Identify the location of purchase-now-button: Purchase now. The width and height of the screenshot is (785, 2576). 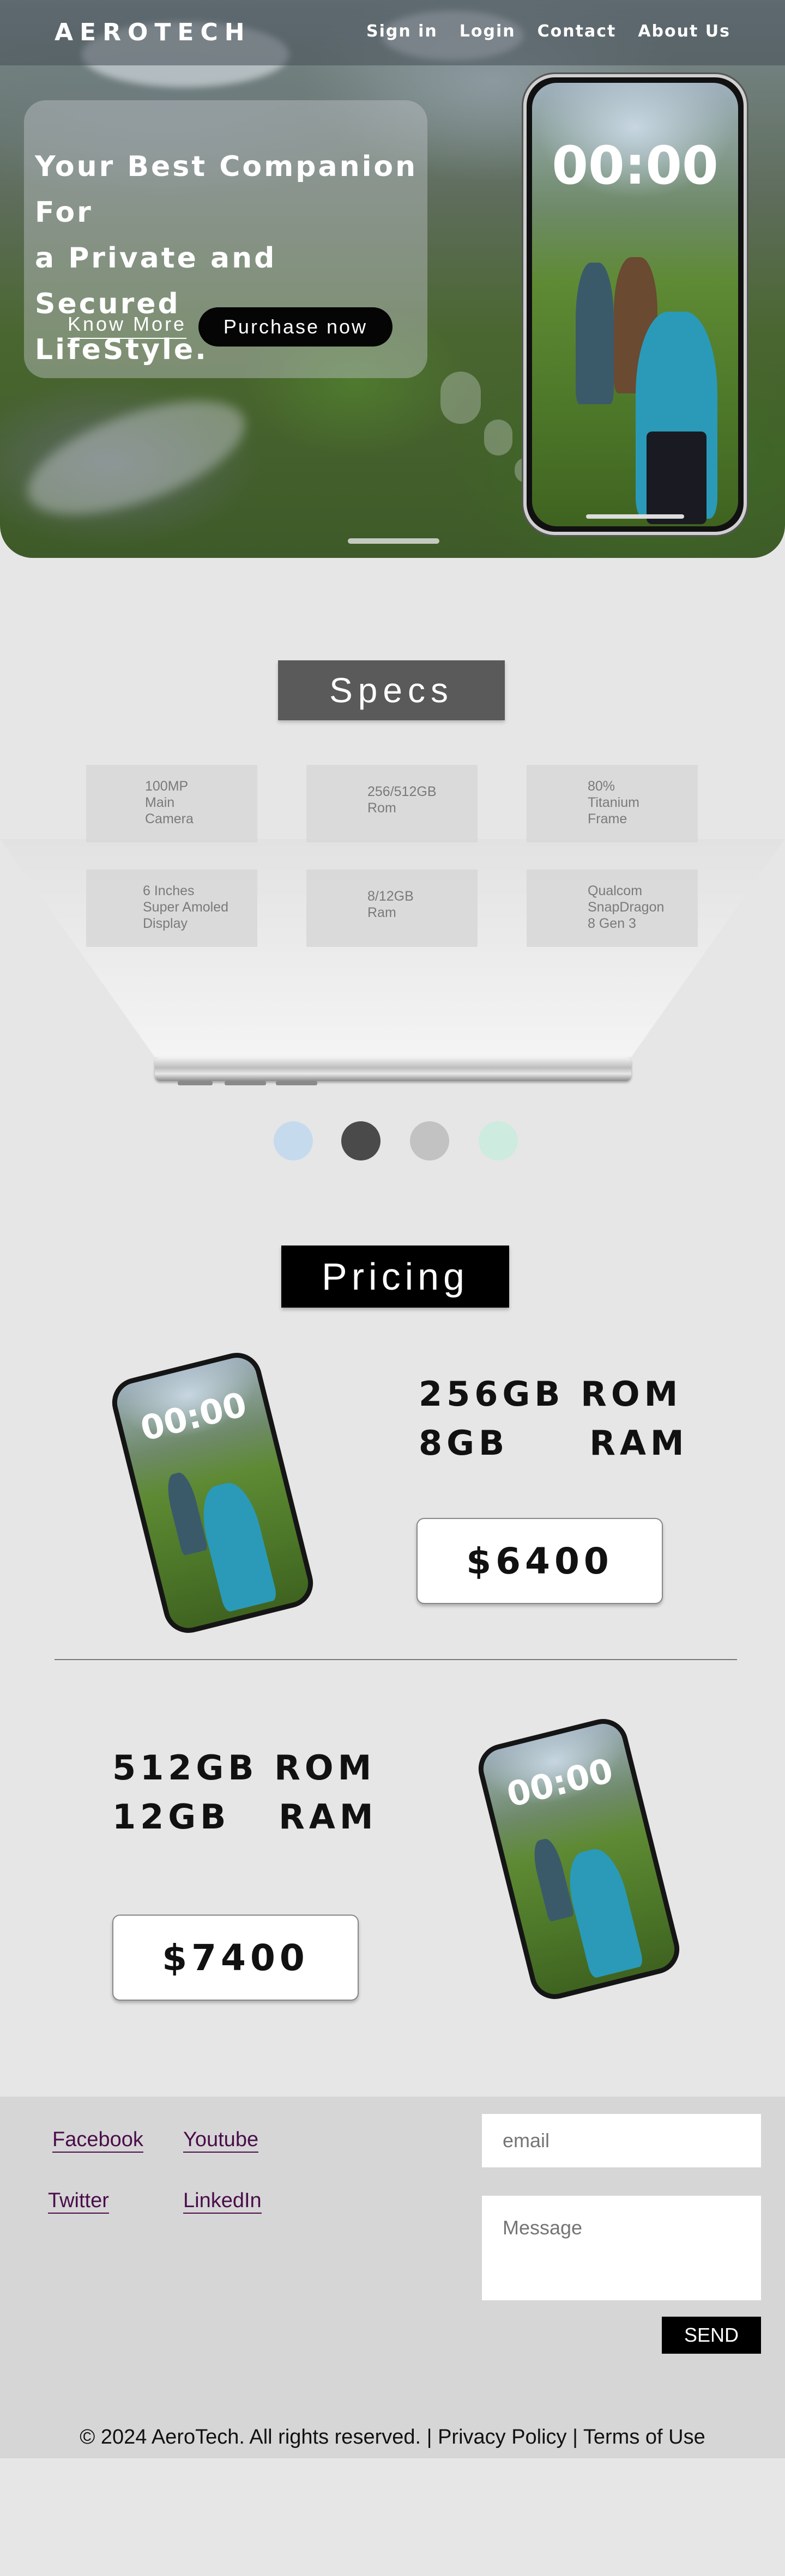
(295, 327).